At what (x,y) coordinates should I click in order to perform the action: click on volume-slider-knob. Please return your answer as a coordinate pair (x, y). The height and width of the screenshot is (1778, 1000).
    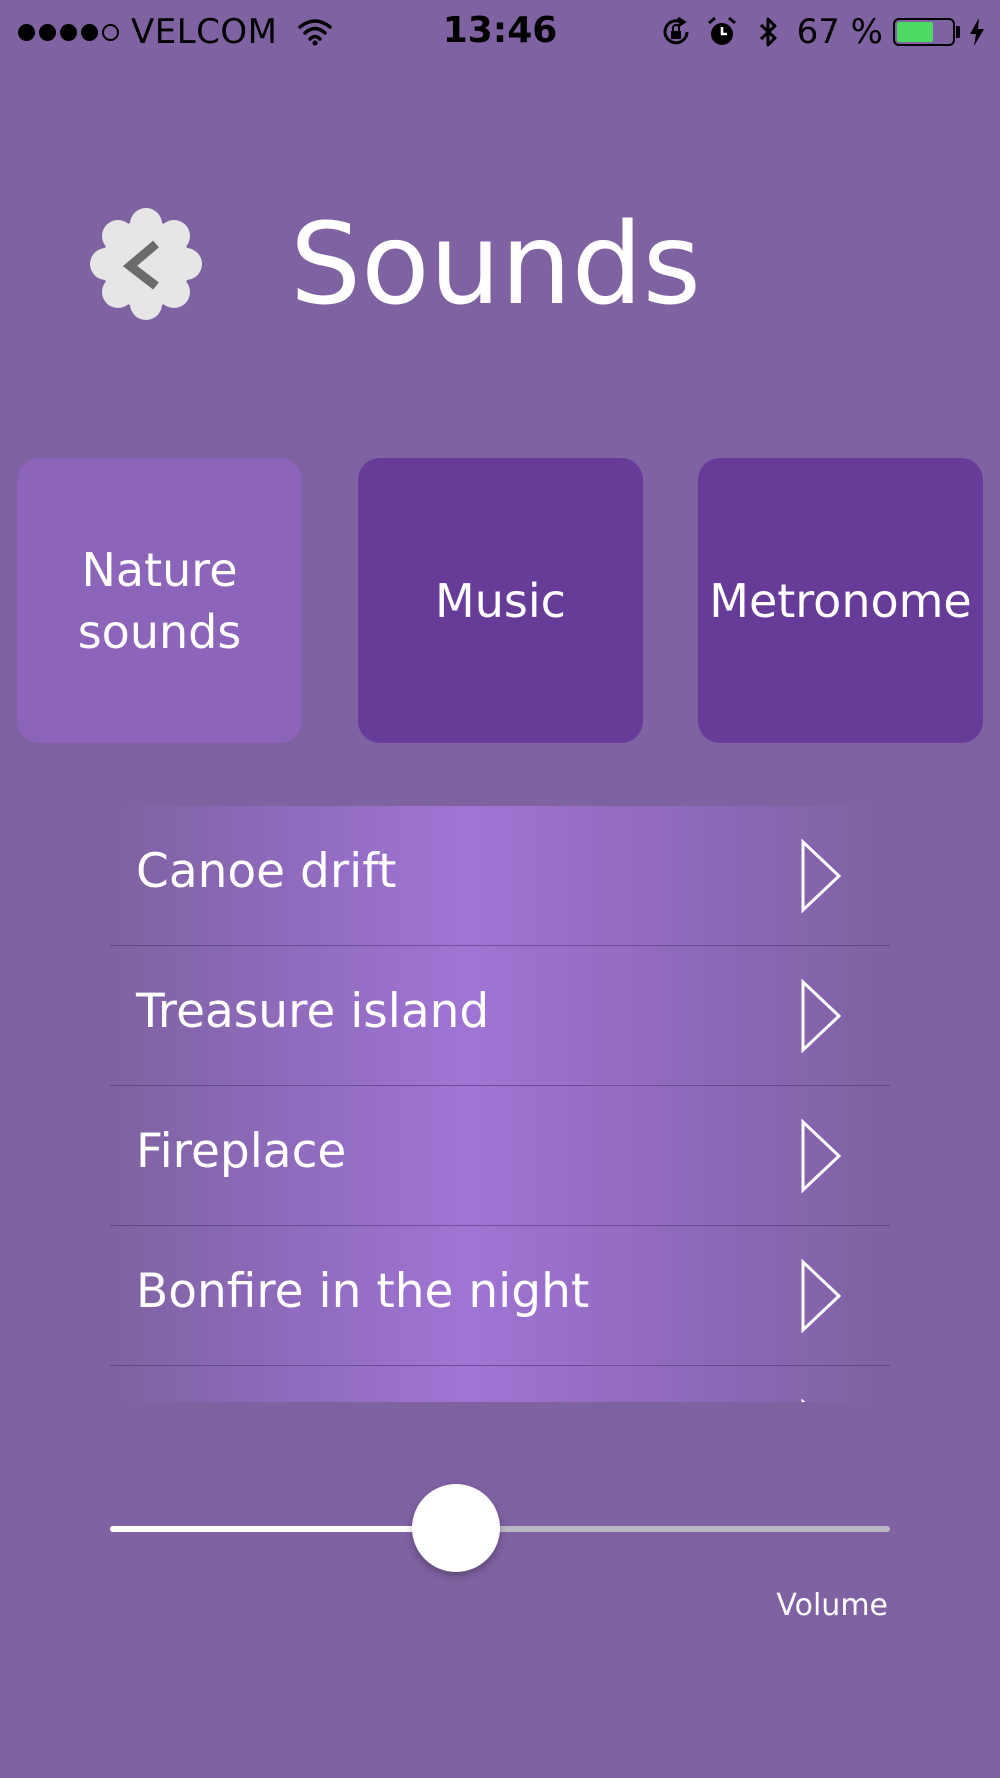
    Looking at the image, I should click on (456, 1528).